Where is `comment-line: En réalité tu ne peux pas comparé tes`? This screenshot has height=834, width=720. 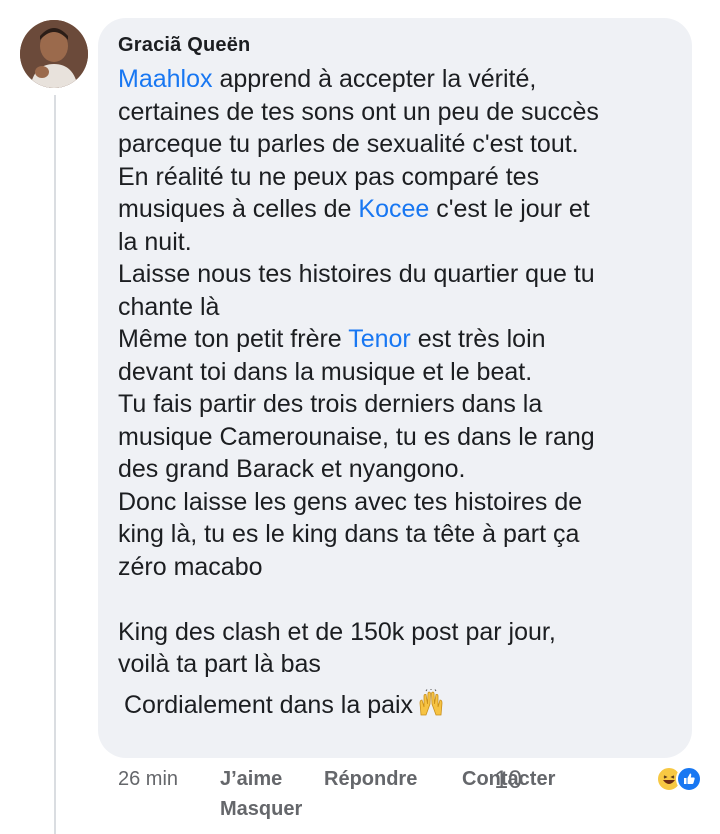 comment-line: En réalité tu ne peux pas comparé tes is located at coordinates (395, 177).